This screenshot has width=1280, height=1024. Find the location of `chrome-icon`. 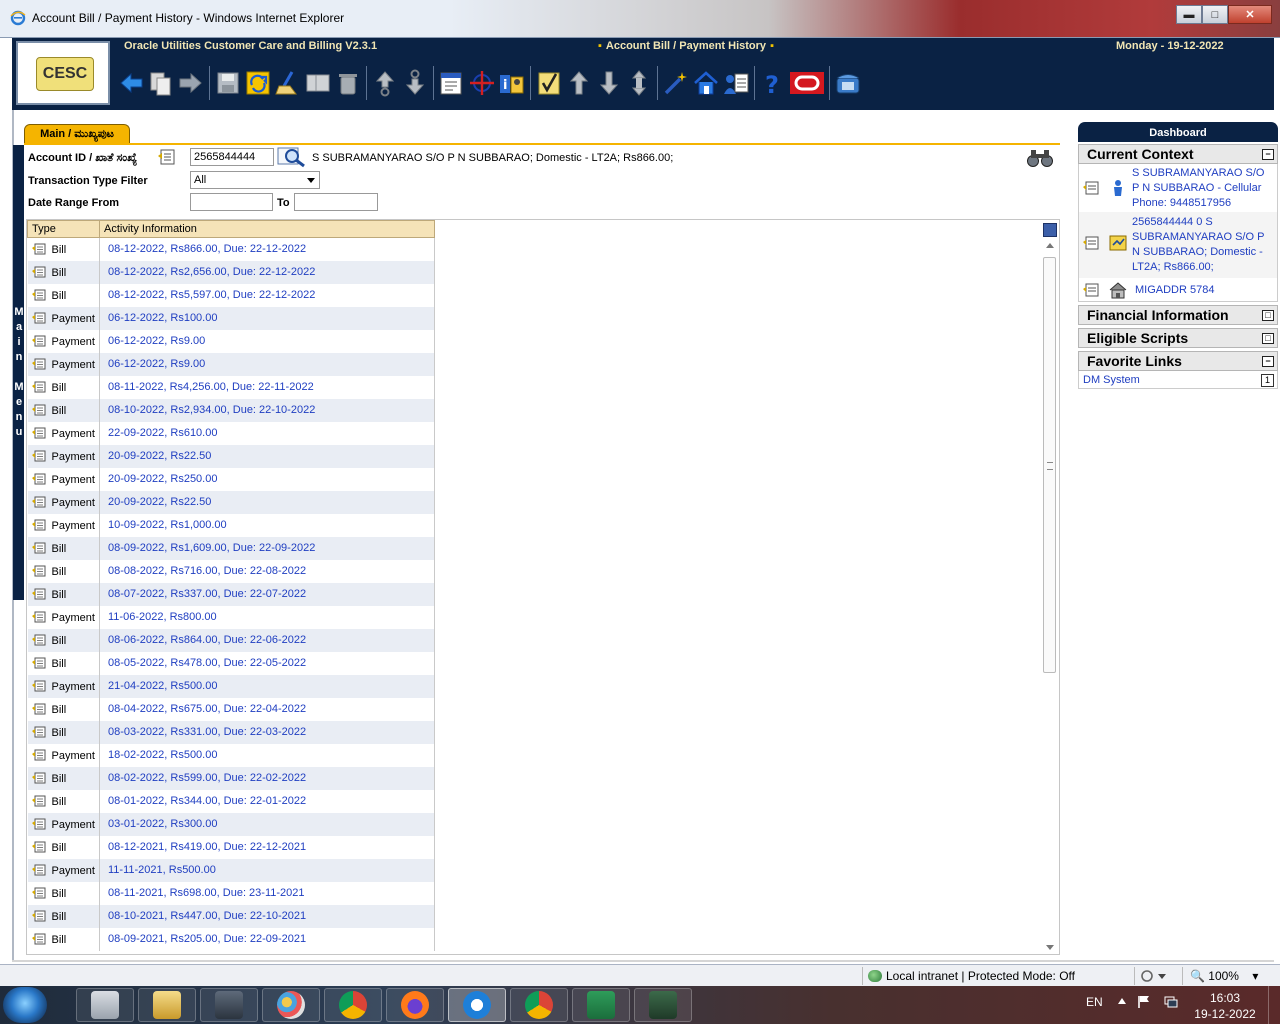

chrome-icon is located at coordinates (353, 1005).